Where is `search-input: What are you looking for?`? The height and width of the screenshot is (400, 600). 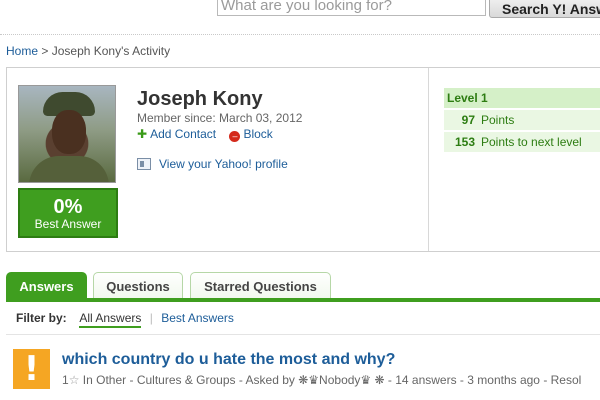
search-input: What are you looking for? is located at coordinates (351, 8).